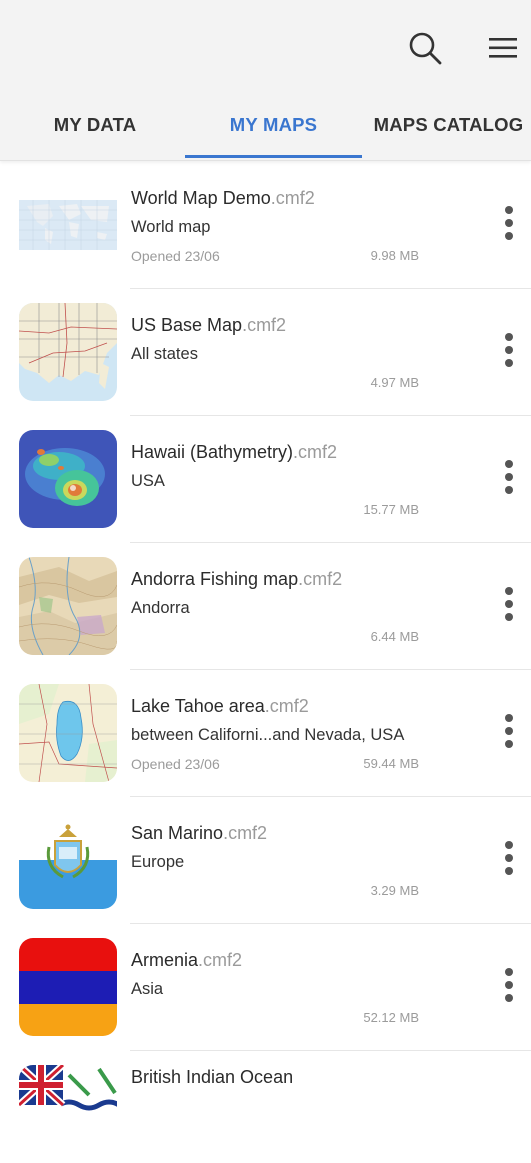  What do you see at coordinates (265, 860) in the screenshot?
I see `list-item: San Marino.cmf2 Europe 3.29 MB` at bounding box center [265, 860].